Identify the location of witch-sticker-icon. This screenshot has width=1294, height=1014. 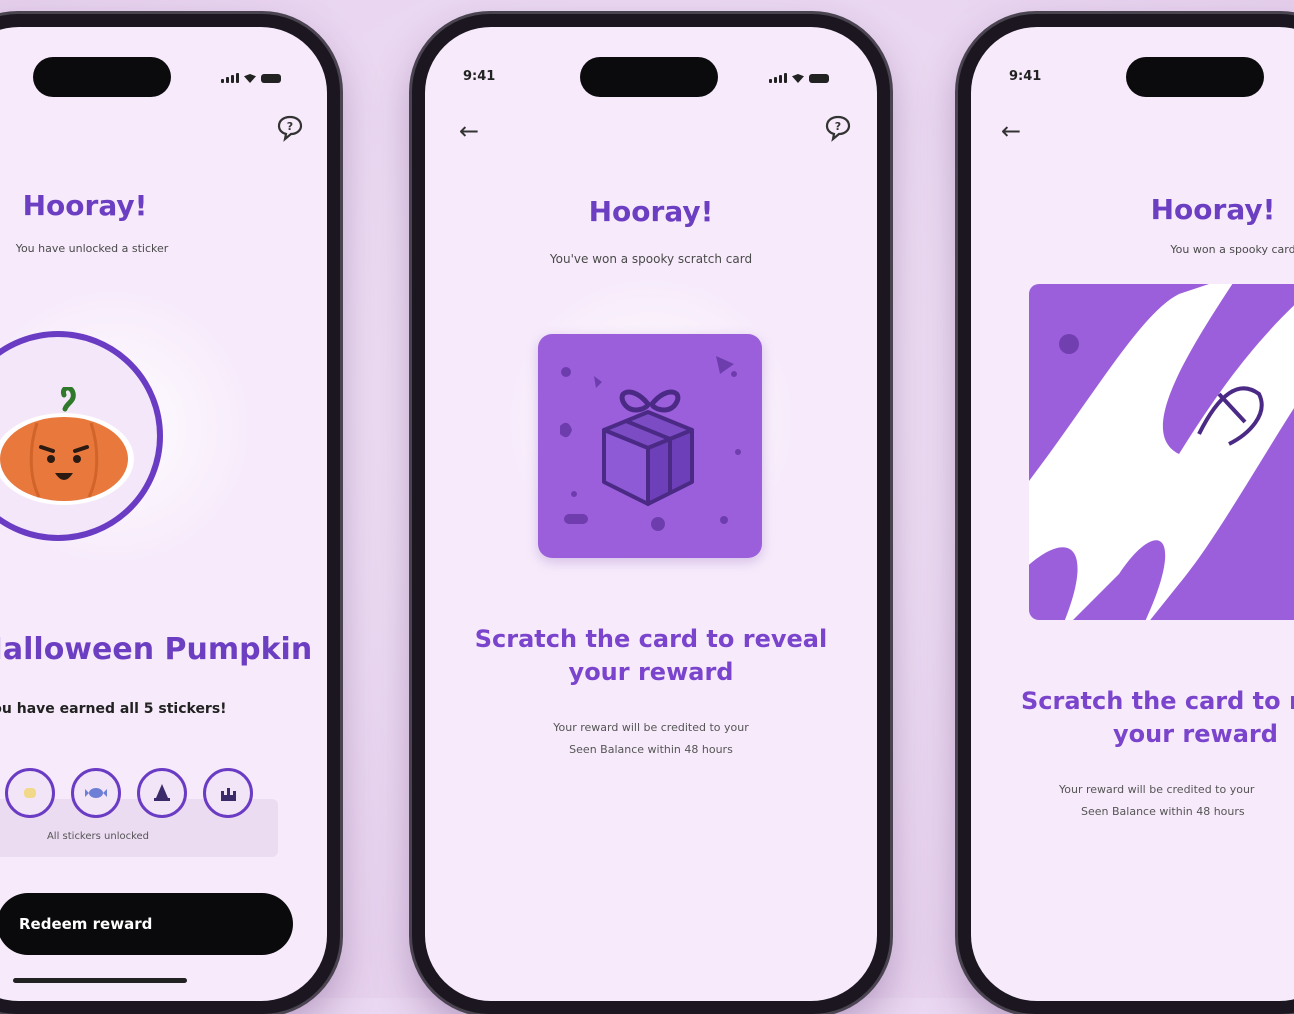
(162, 792).